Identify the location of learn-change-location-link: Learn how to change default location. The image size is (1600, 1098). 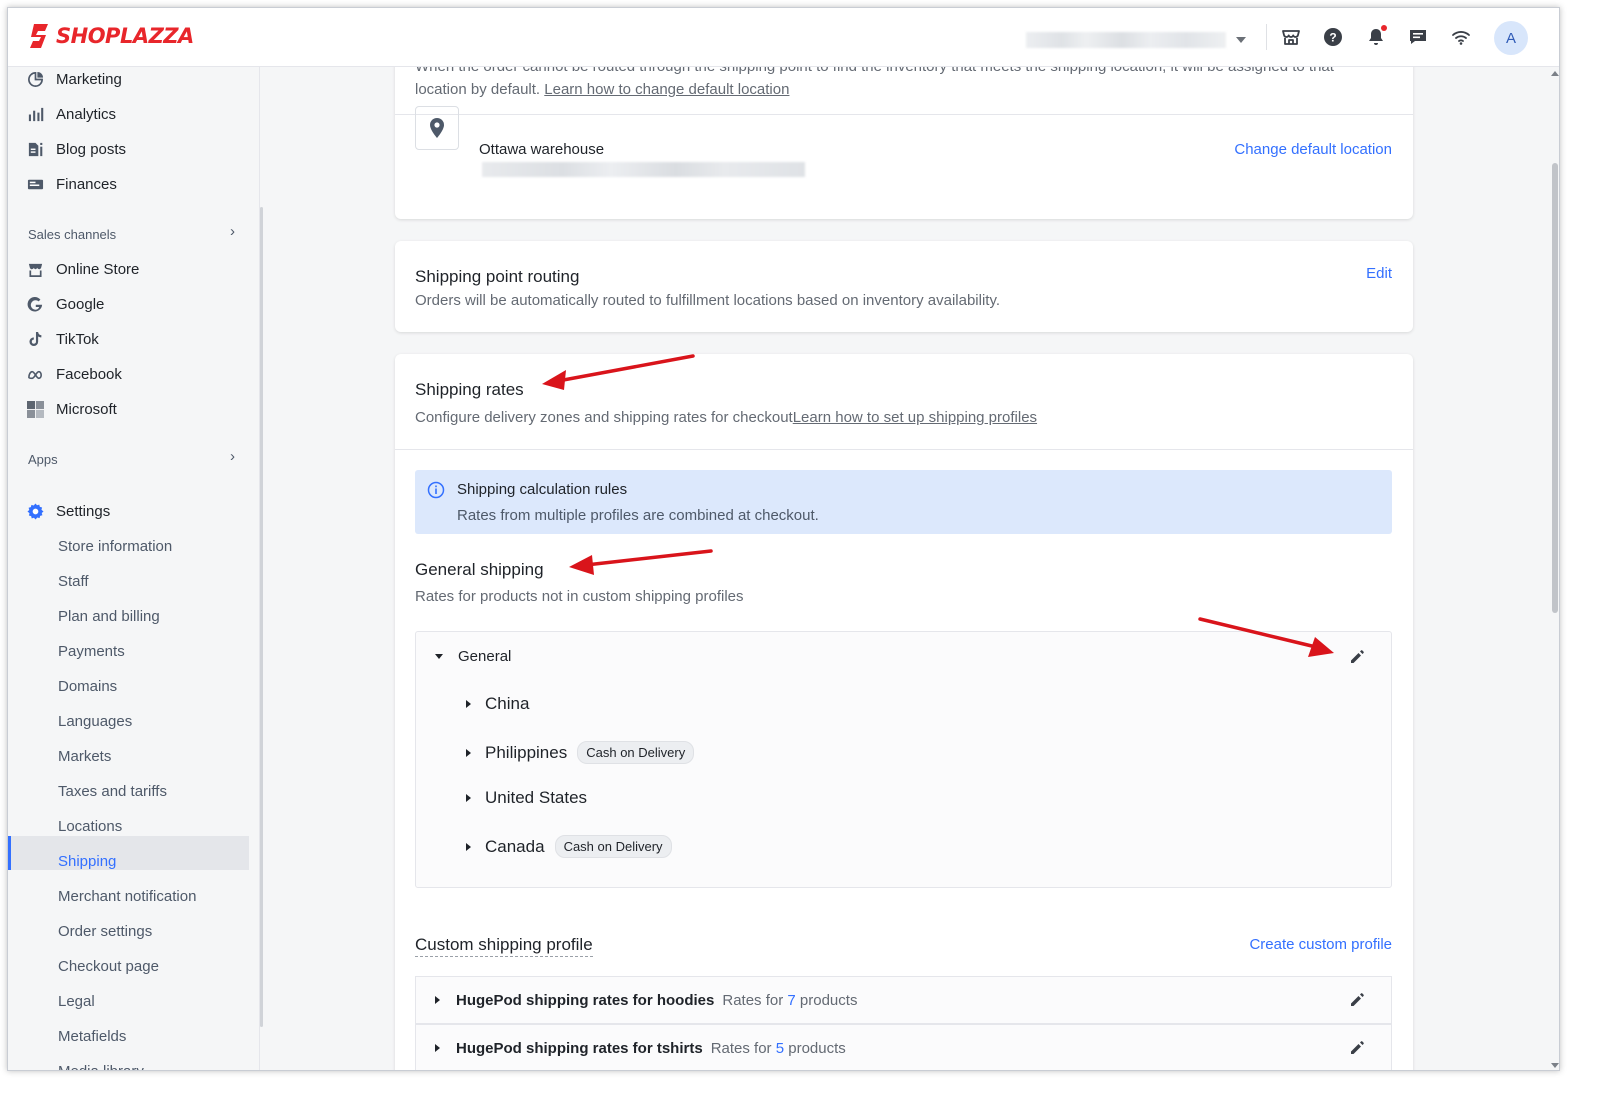
(666, 89).